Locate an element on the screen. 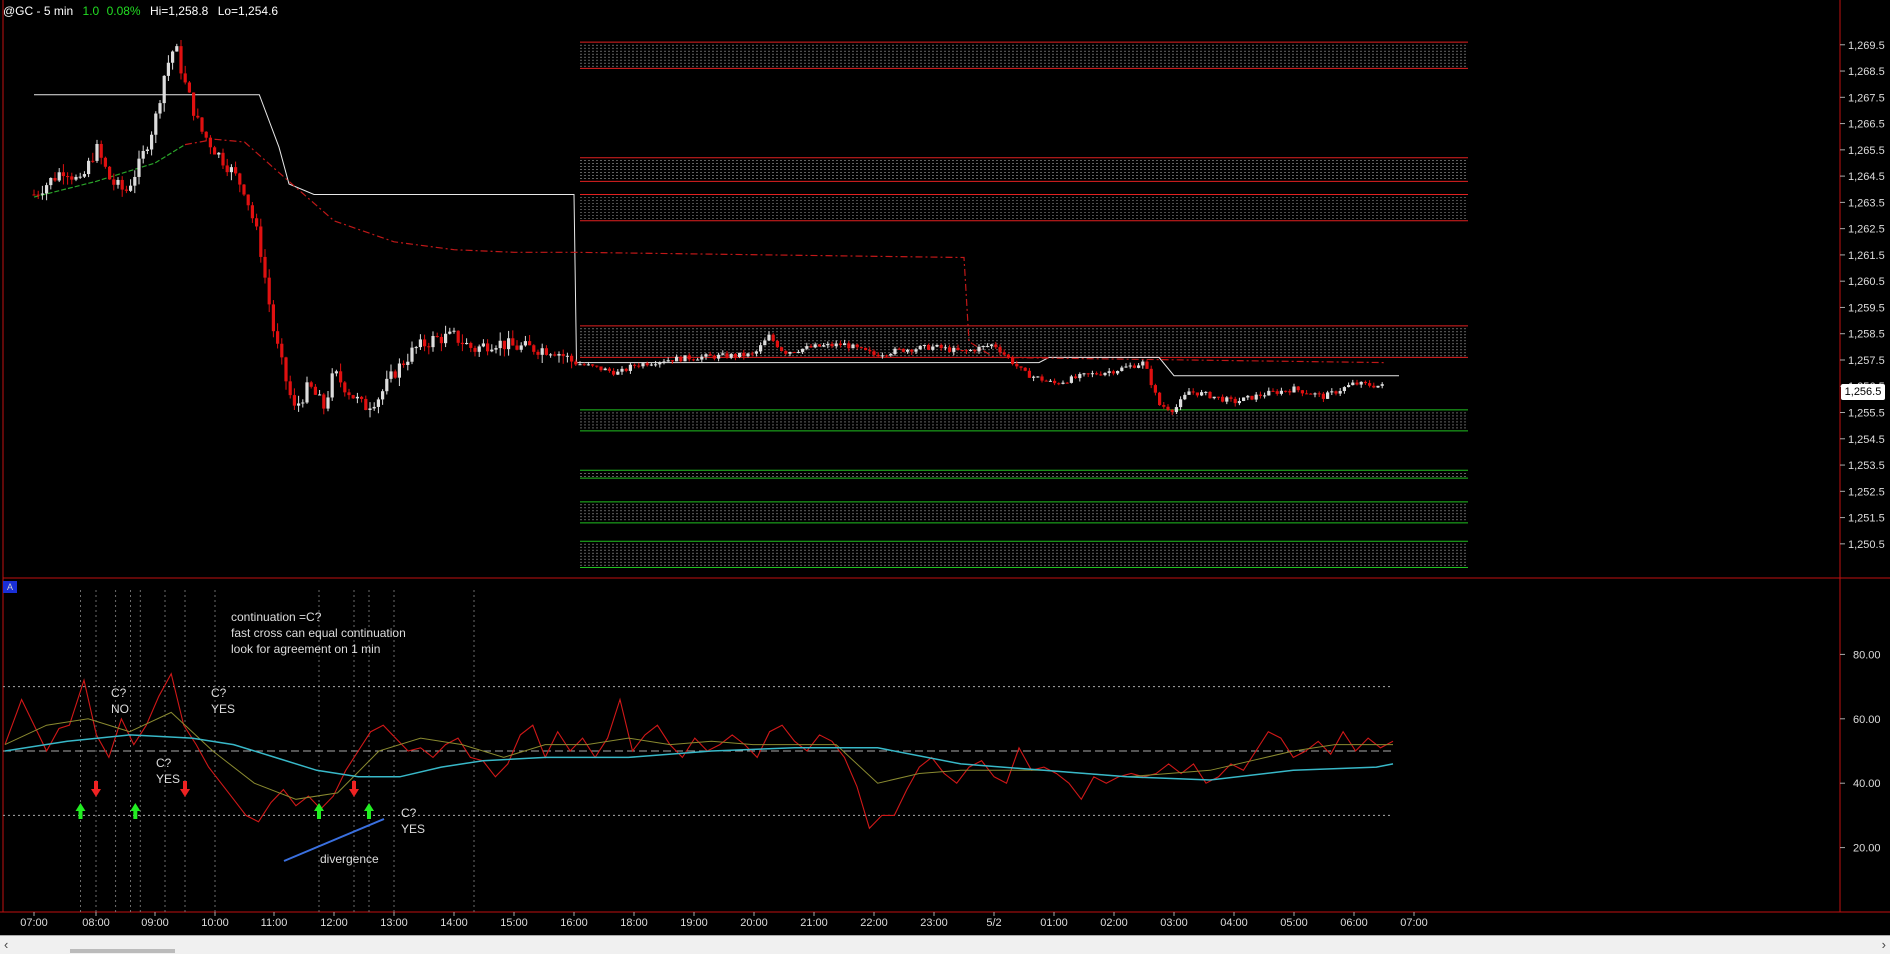 This screenshot has width=1890, height=954. annotation-c-yes-3: C? is located at coordinates (409, 813).